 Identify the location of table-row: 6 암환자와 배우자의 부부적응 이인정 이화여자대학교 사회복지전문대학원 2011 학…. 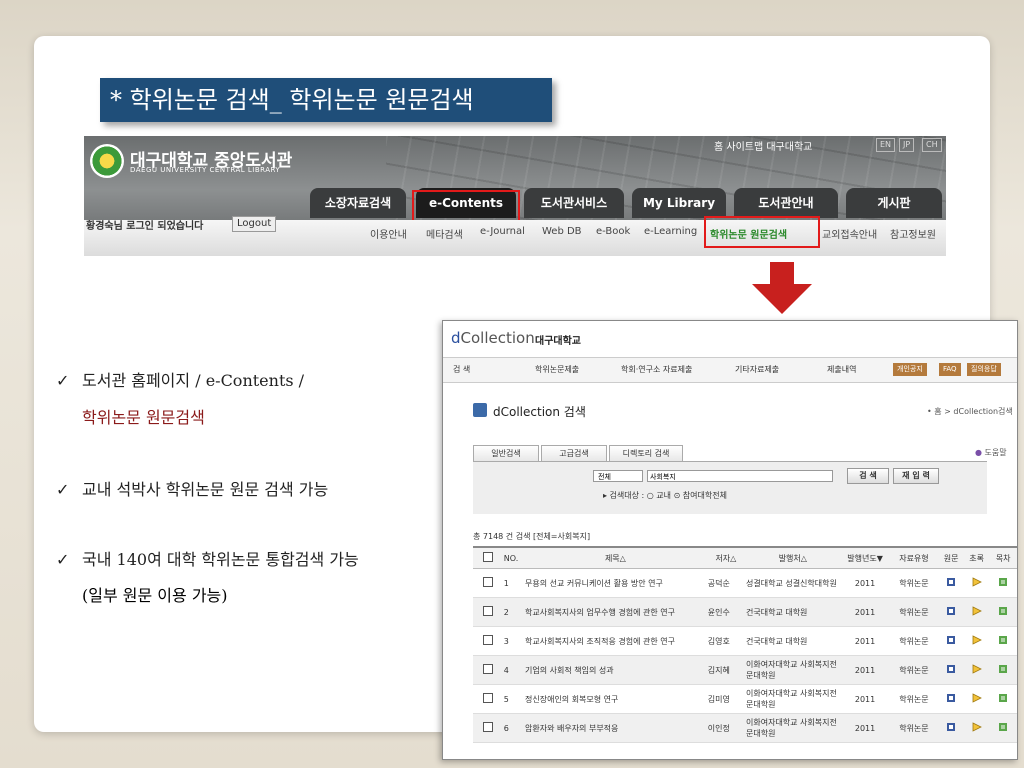
(745, 728).